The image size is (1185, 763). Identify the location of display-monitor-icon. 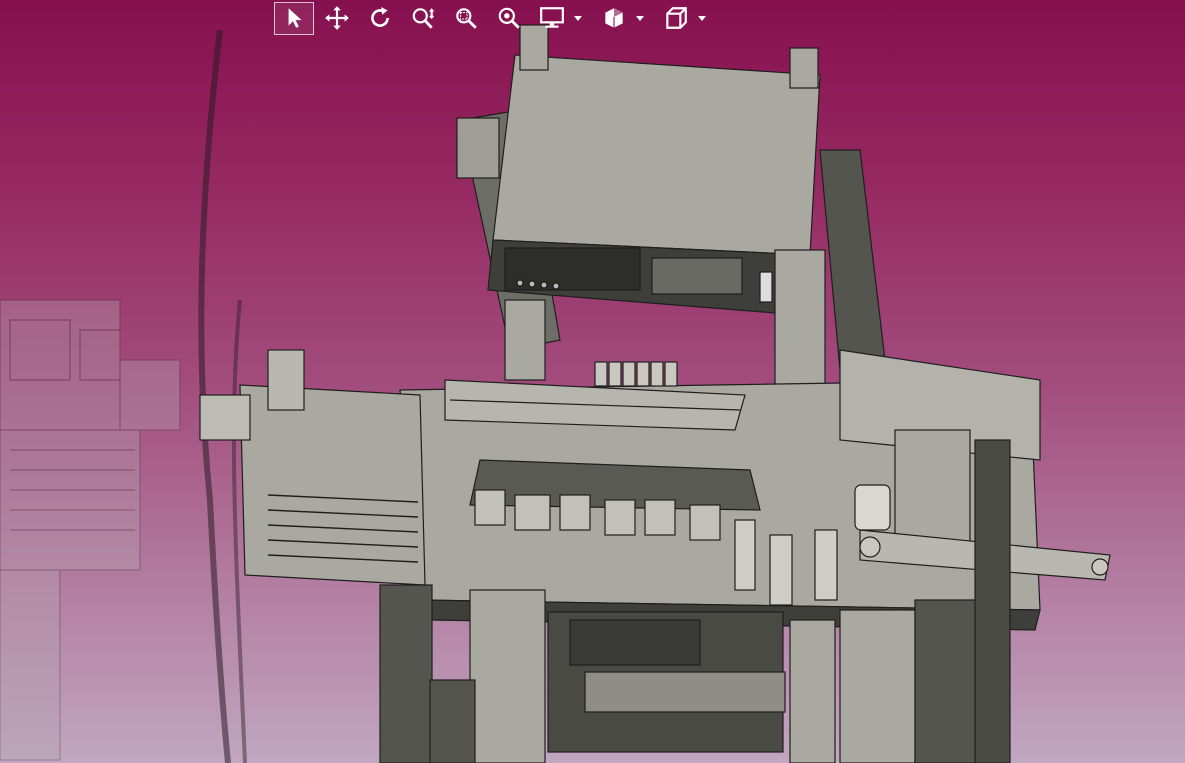
(552, 17).